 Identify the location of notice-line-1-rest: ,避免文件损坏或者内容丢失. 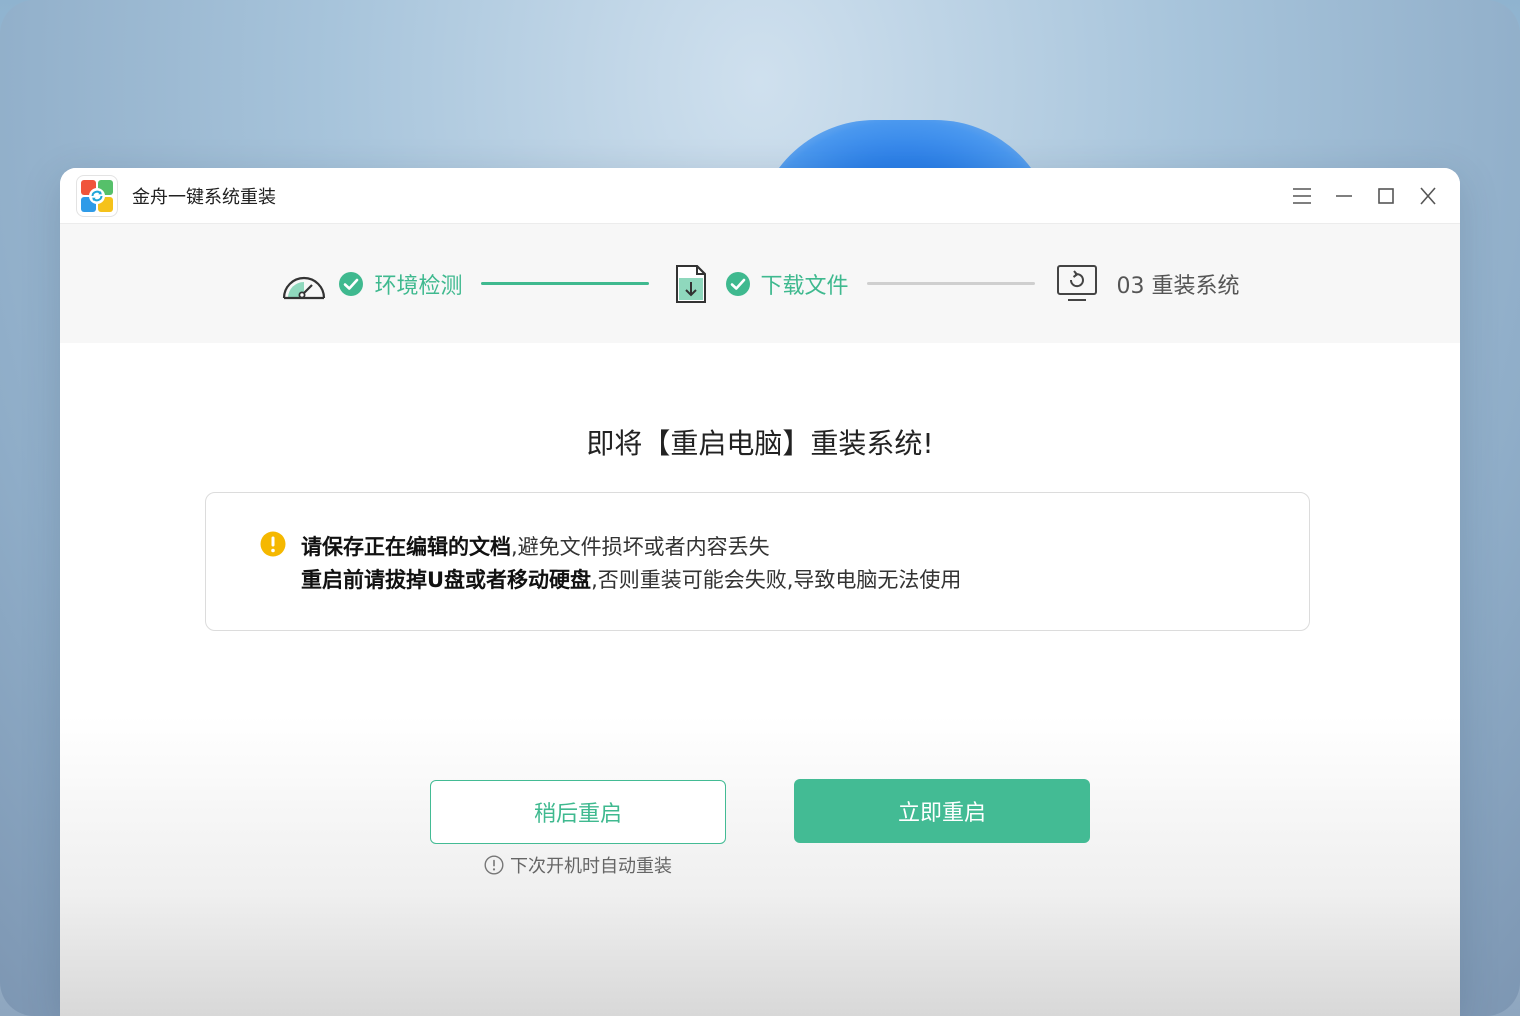
(640, 547).